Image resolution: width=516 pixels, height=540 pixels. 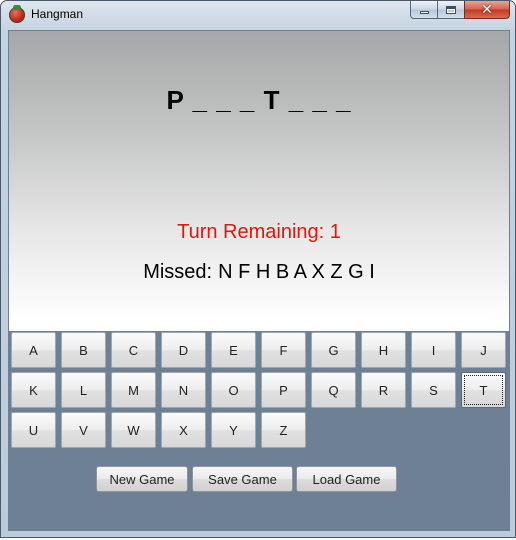 What do you see at coordinates (346, 479) in the screenshot?
I see `load-game-button: Load Game` at bounding box center [346, 479].